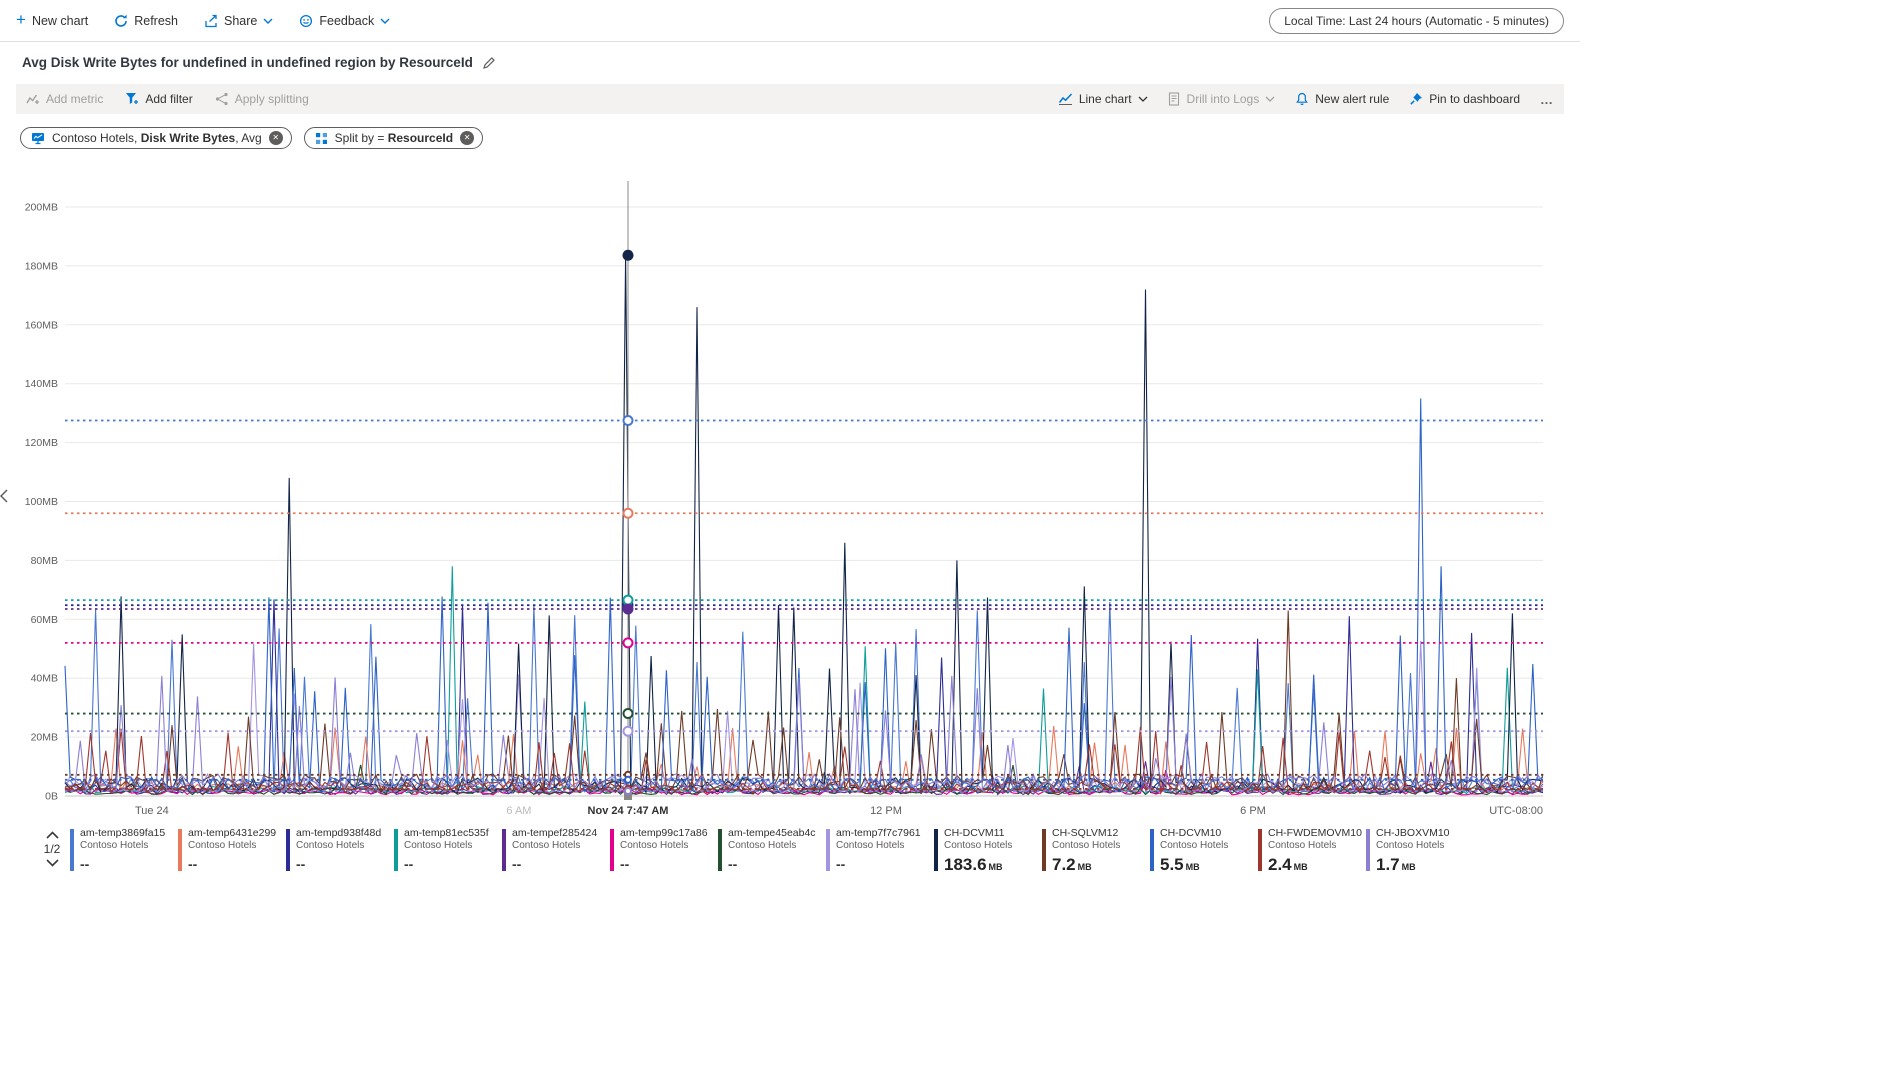 This screenshot has height=1079, width=1880. I want to click on legend-series-name: am-tempd938f48d, so click(339, 833).